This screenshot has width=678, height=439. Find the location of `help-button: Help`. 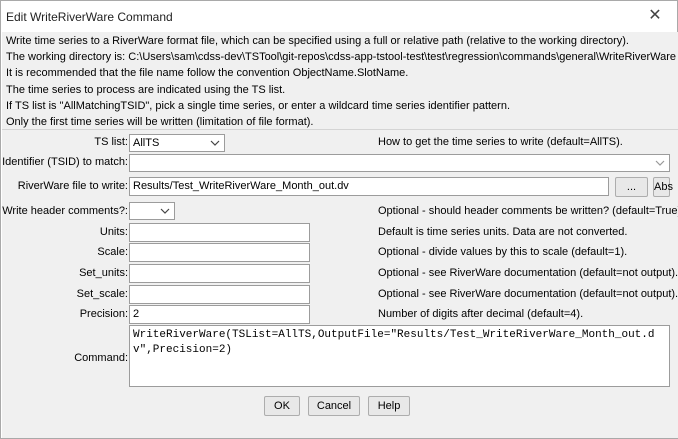

help-button: Help is located at coordinates (389, 406).